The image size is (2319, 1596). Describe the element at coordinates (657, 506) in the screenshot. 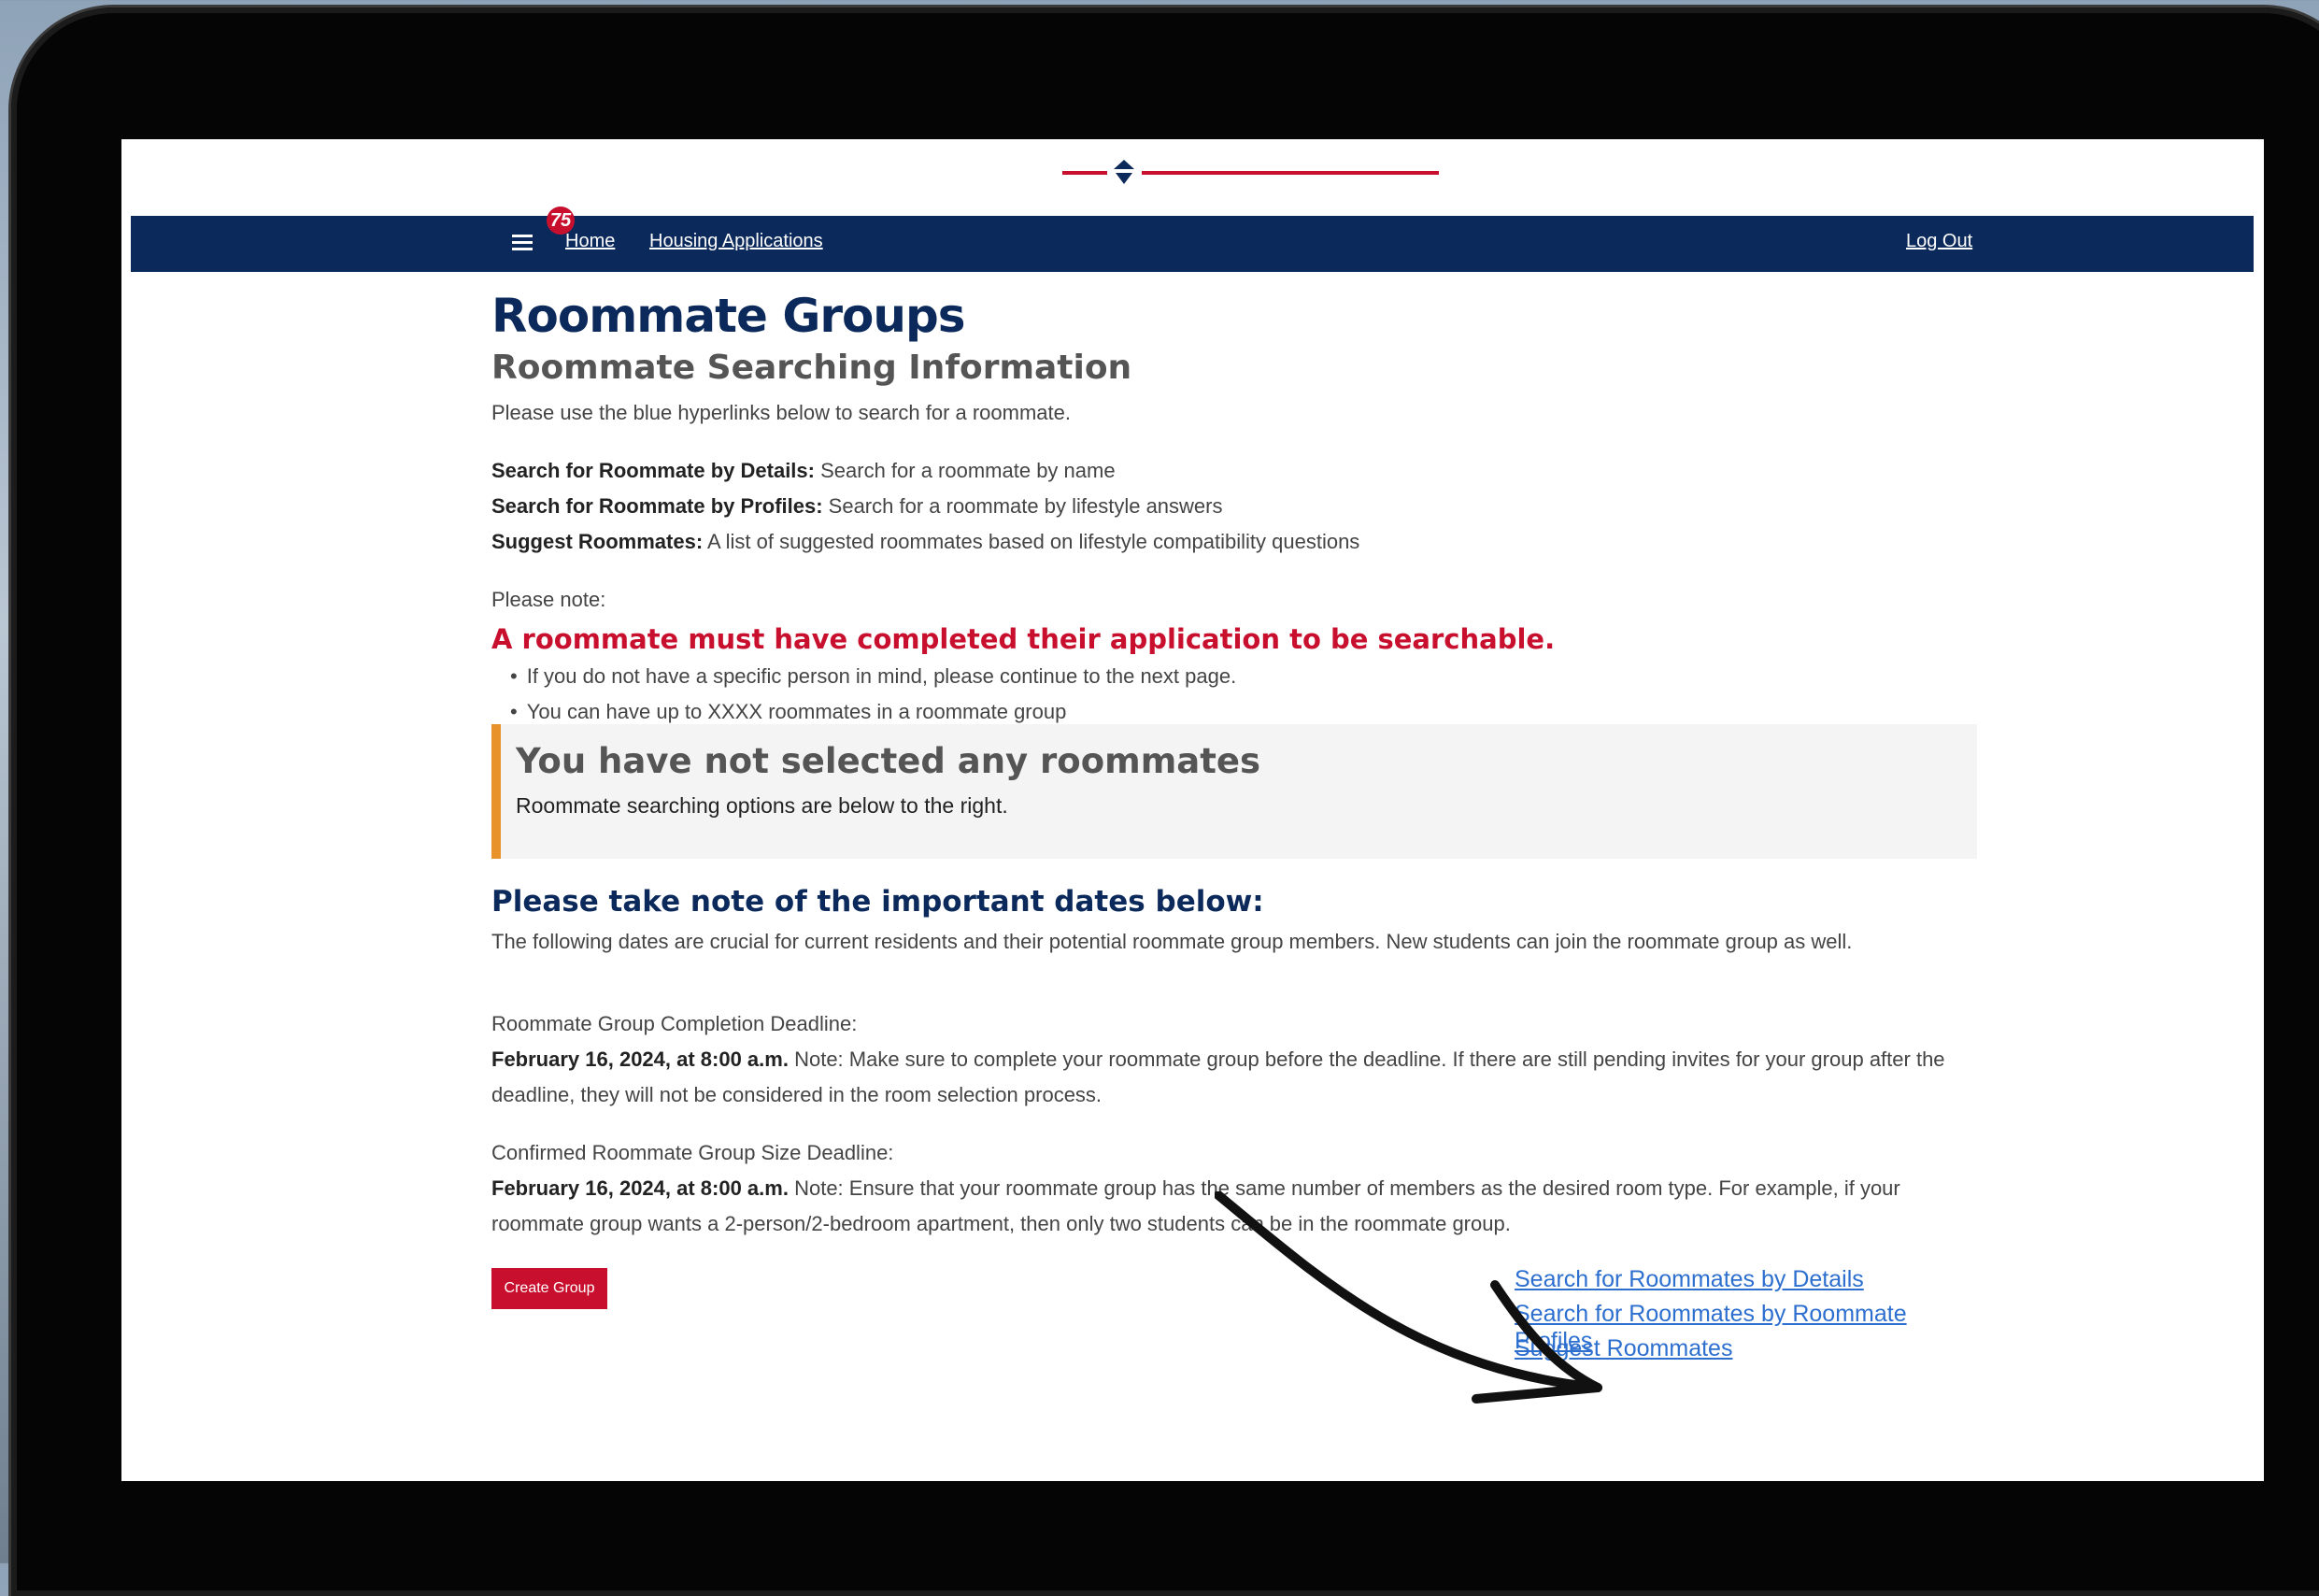

I see `definition-term: Search for Roommate by Profiles:` at that location.